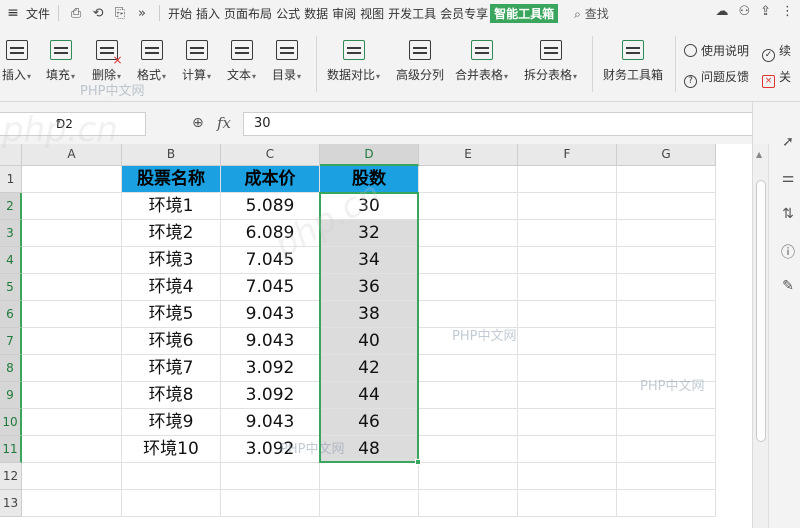 This screenshot has height=528, width=800. I want to click on cell-g10, so click(666, 422).